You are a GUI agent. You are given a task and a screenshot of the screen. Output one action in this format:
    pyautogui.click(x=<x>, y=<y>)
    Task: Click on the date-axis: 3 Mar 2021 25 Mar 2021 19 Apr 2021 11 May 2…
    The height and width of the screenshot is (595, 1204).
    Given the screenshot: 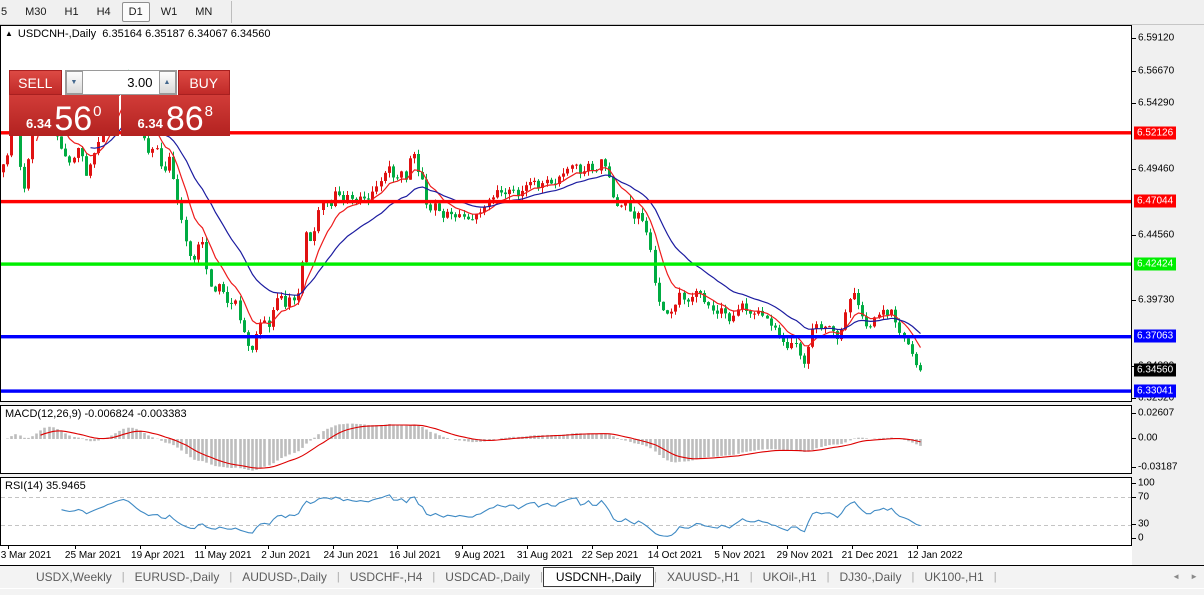 What is the action you would take?
    pyautogui.click(x=566, y=555)
    